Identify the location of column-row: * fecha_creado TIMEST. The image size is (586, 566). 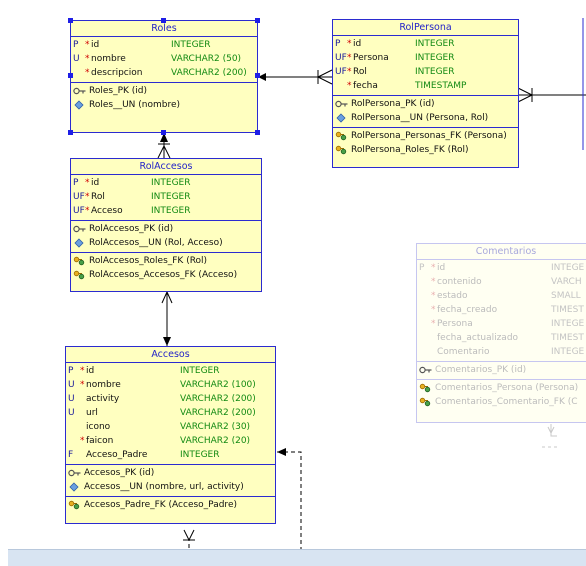
(501, 310).